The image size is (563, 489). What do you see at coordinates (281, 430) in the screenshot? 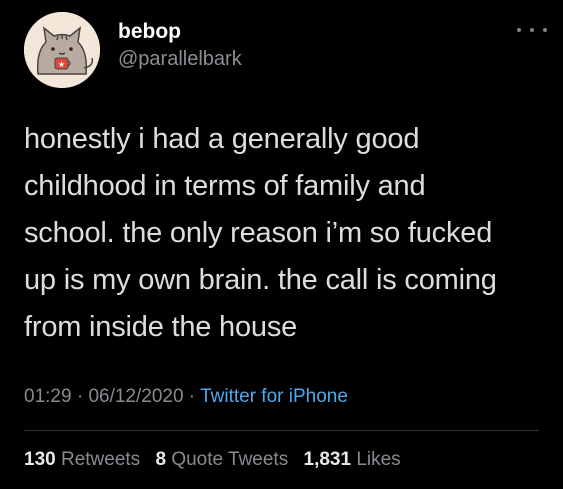
I see `divider` at bounding box center [281, 430].